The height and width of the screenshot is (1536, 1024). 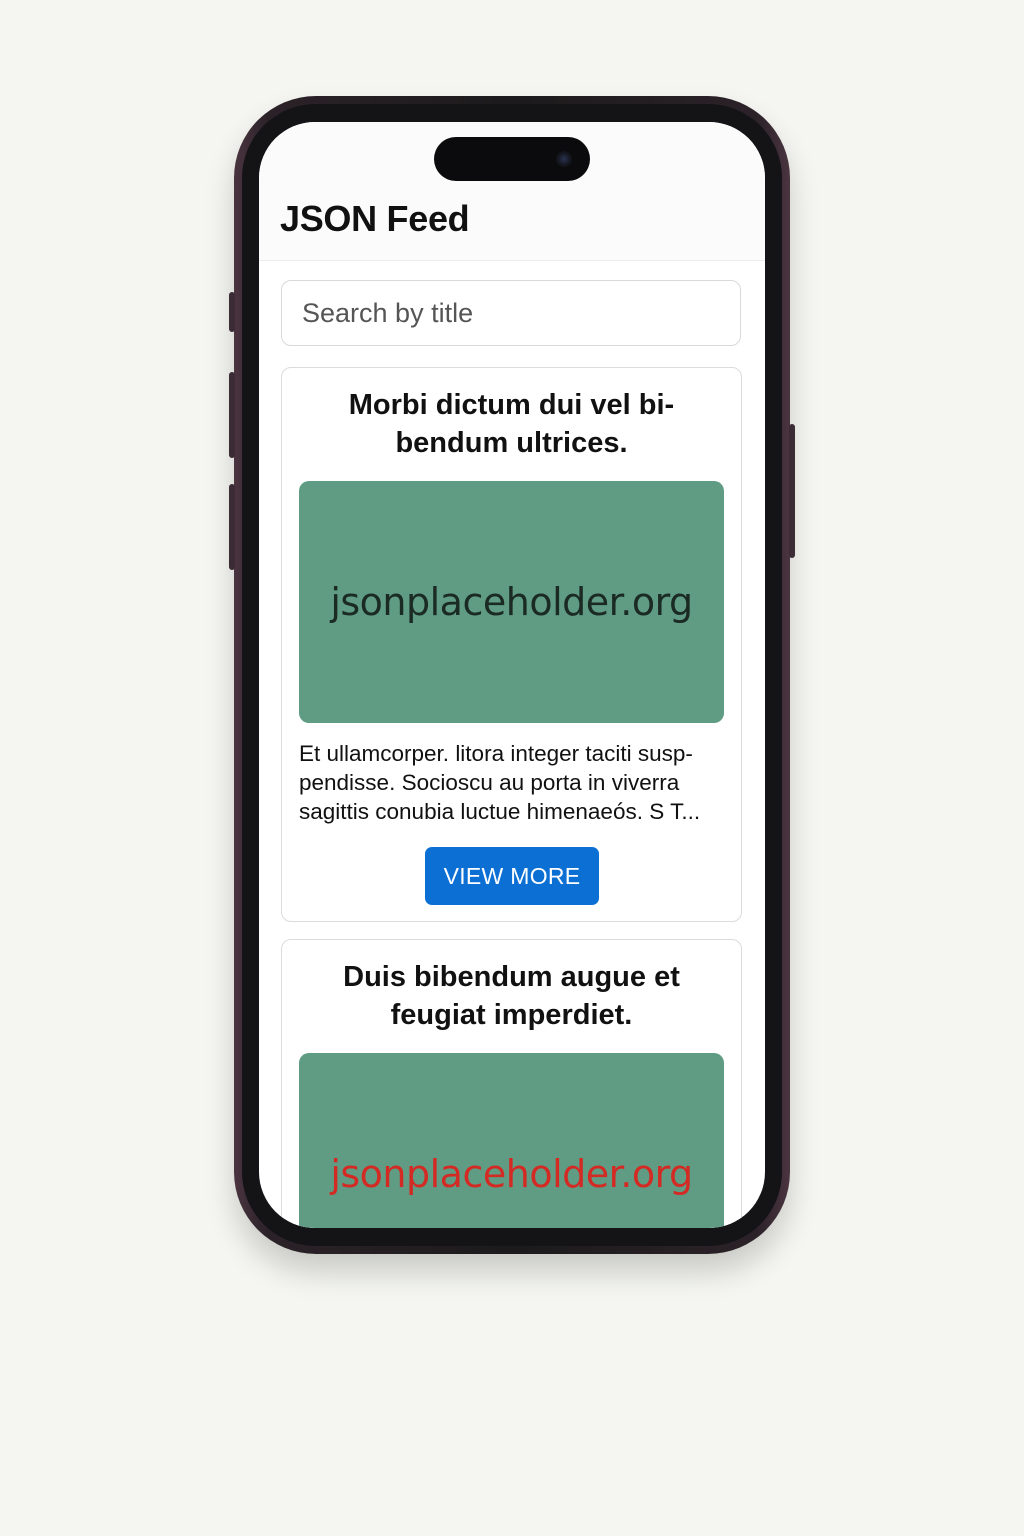 What do you see at coordinates (232, 527) in the screenshot?
I see `volume-down-button` at bounding box center [232, 527].